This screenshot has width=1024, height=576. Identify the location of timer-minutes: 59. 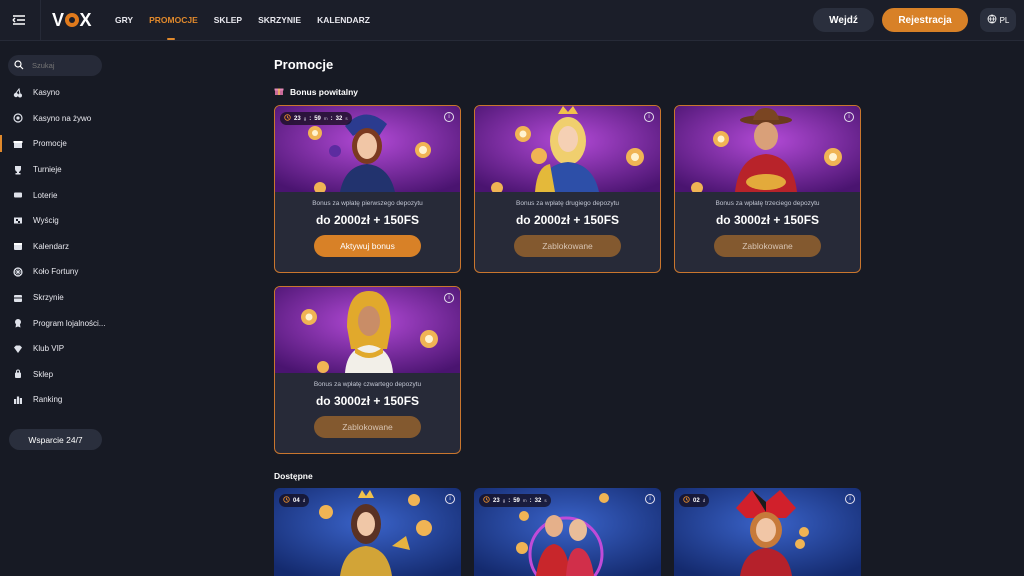
(317, 118).